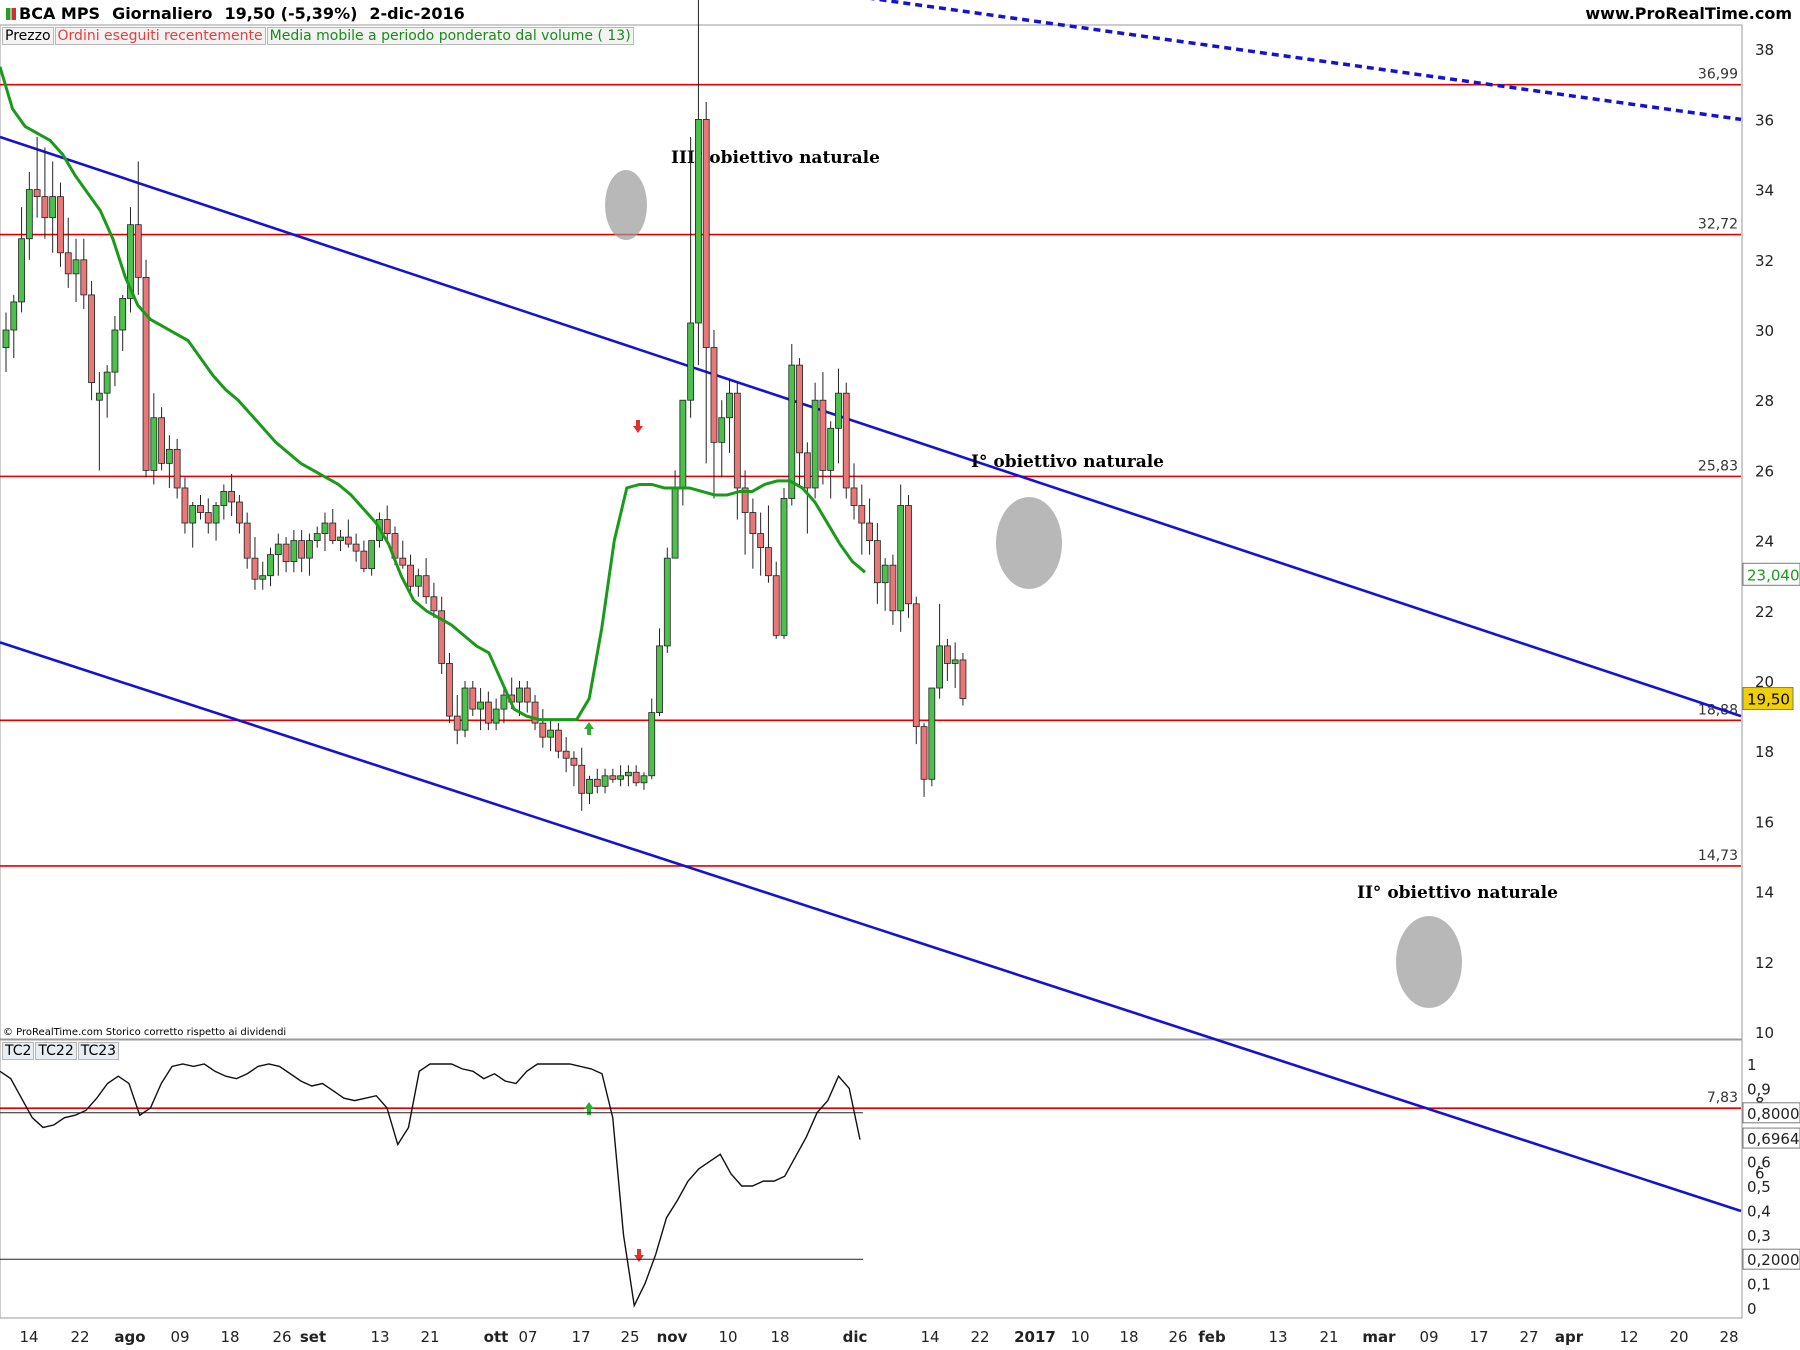 This screenshot has width=1800, height=1350. Describe the element at coordinates (1764, 542) in the screenshot. I see `y-tick-11: 24` at that location.